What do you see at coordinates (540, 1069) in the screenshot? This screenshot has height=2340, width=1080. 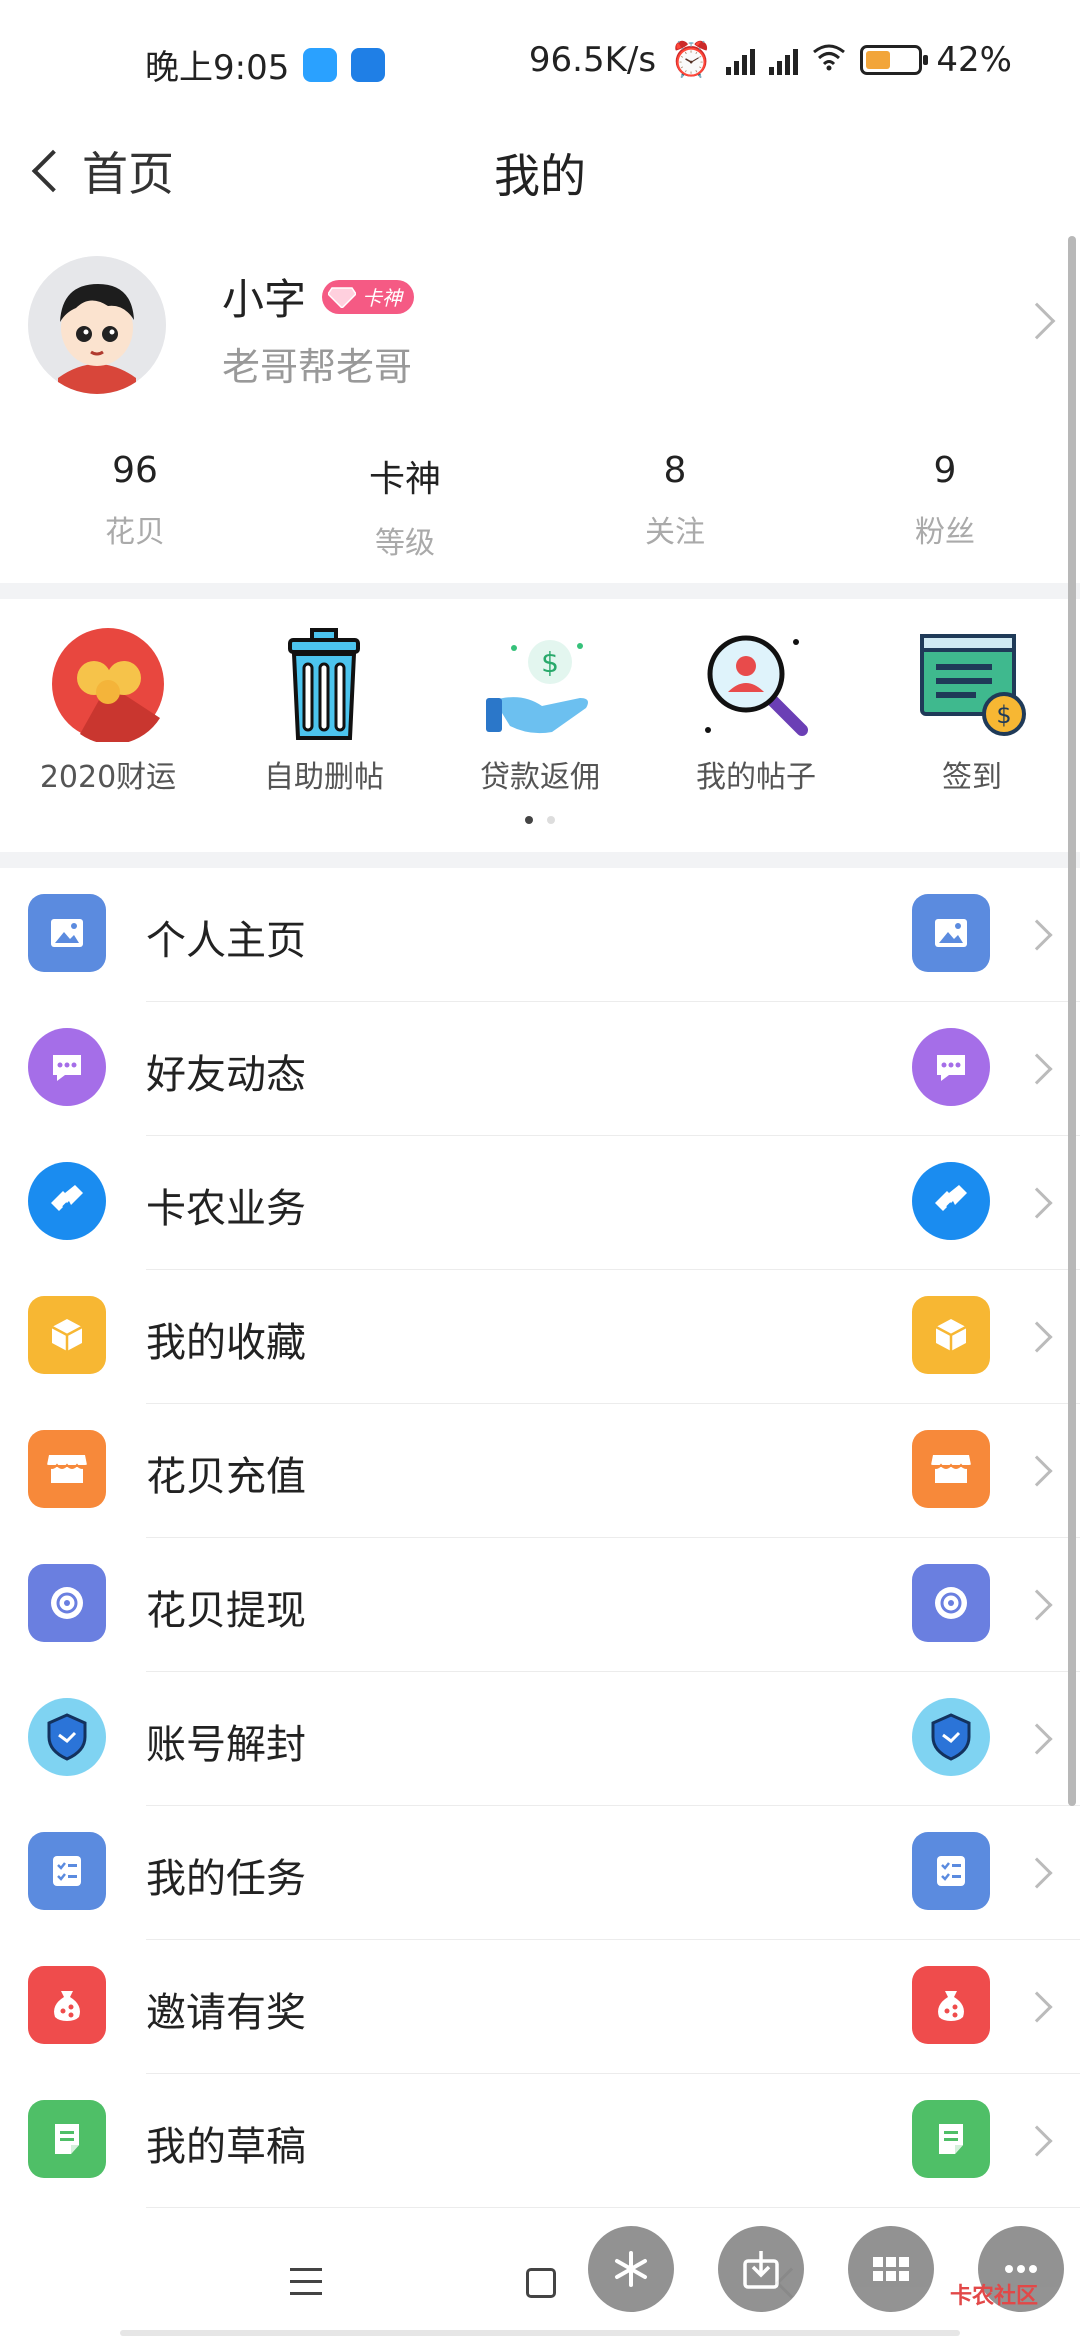 I see `menu-item-friend-feed: 好友动态` at bounding box center [540, 1069].